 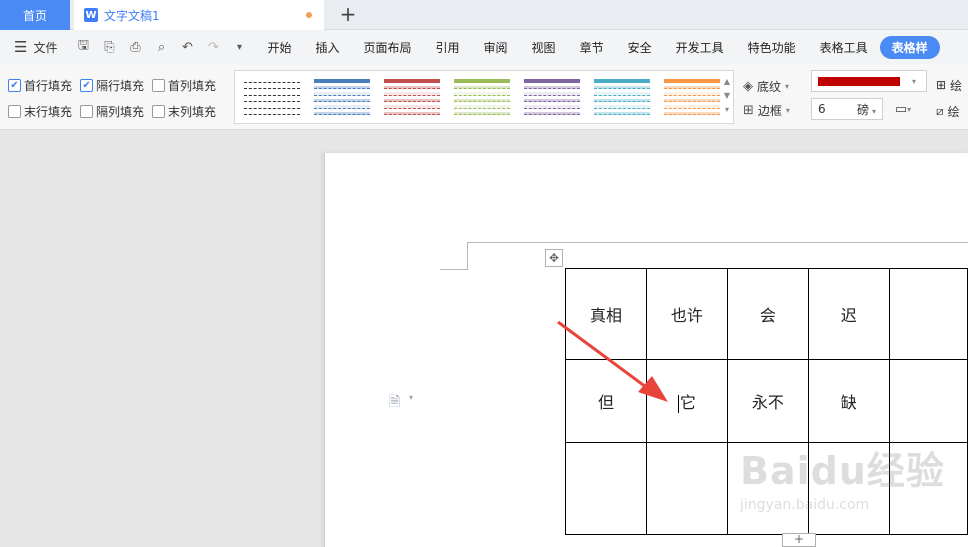 What do you see at coordinates (135, 47) in the screenshot?
I see `print-icon: ⎙` at bounding box center [135, 47].